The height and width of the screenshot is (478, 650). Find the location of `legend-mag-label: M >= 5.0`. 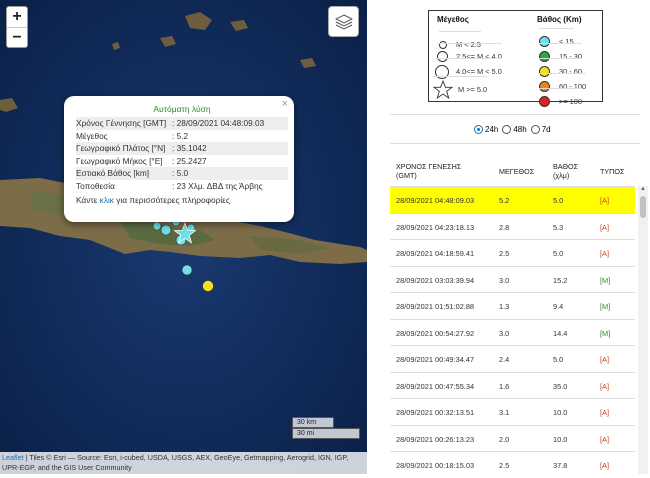

legend-mag-label: M >= 5.0 is located at coordinates (473, 90).